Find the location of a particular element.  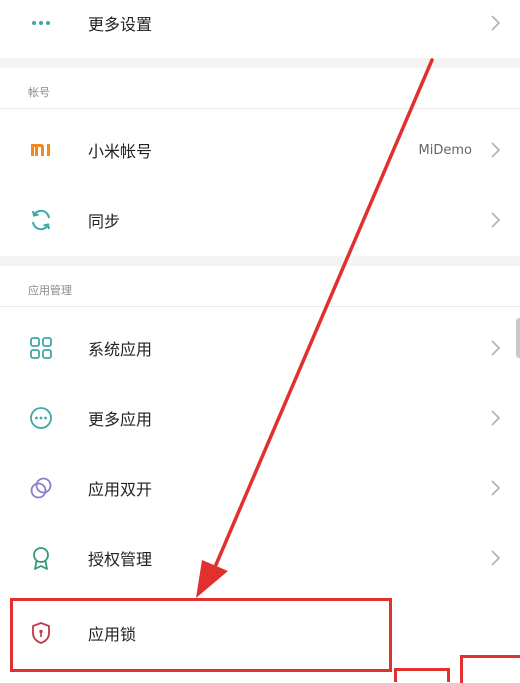

row-label: 更多设置 is located at coordinates (120, 24).